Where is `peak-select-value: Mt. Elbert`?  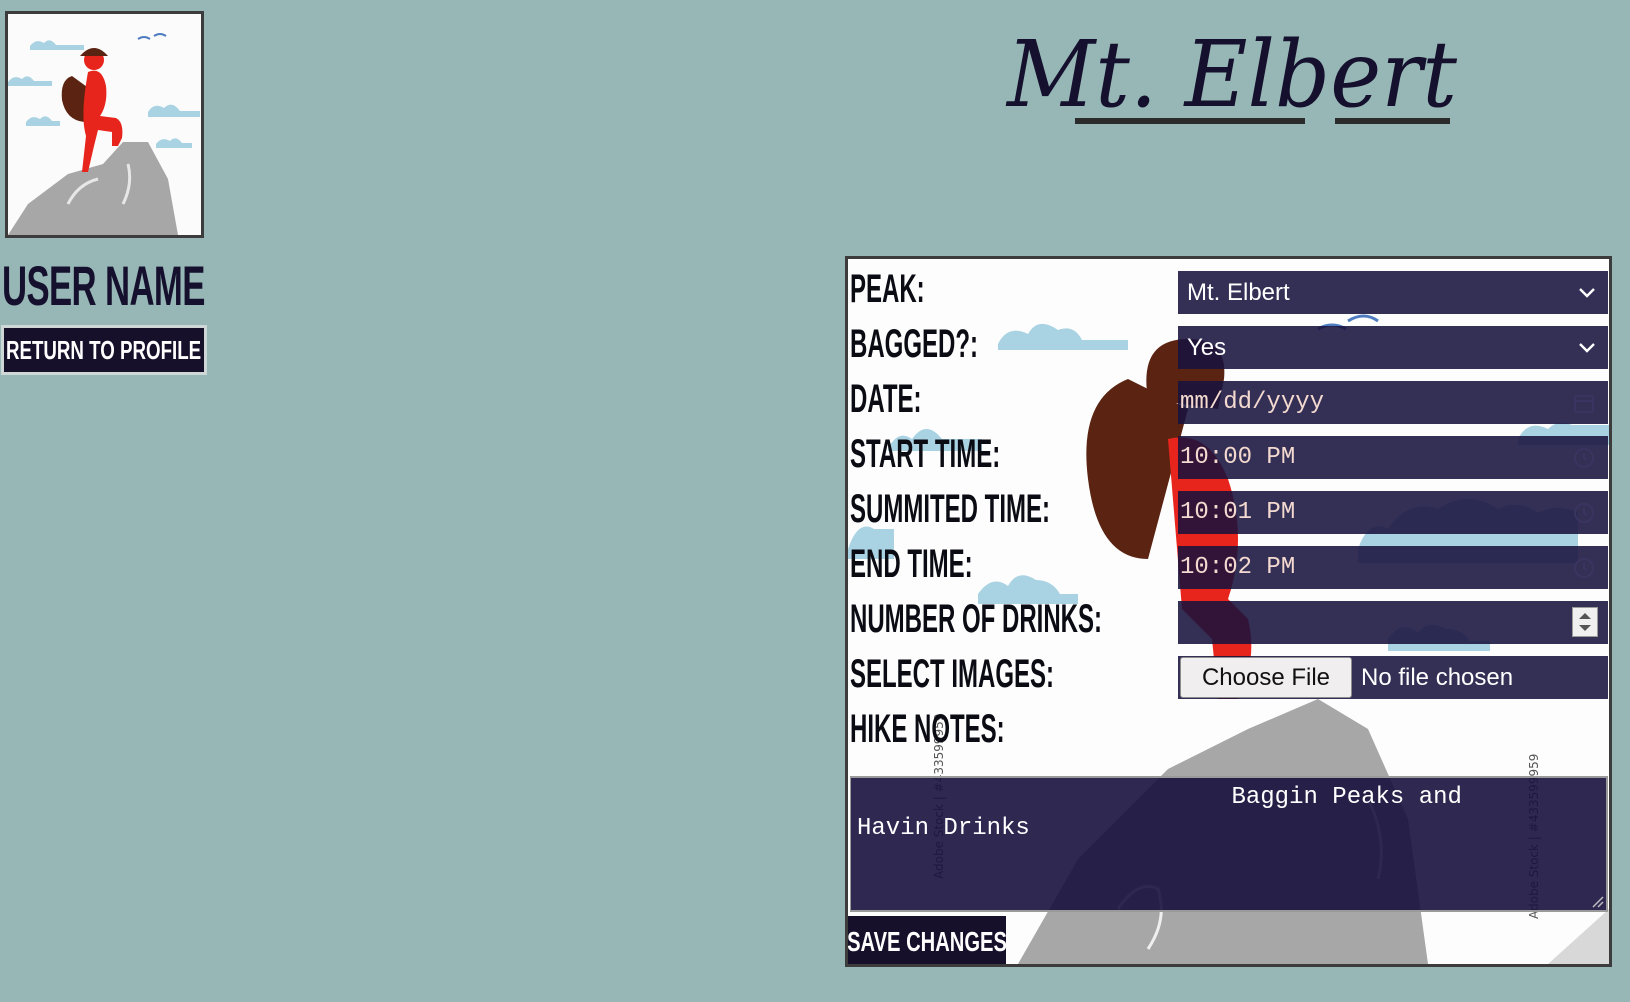
peak-select-value: Mt. Elbert is located at coordinates (1238, 292).